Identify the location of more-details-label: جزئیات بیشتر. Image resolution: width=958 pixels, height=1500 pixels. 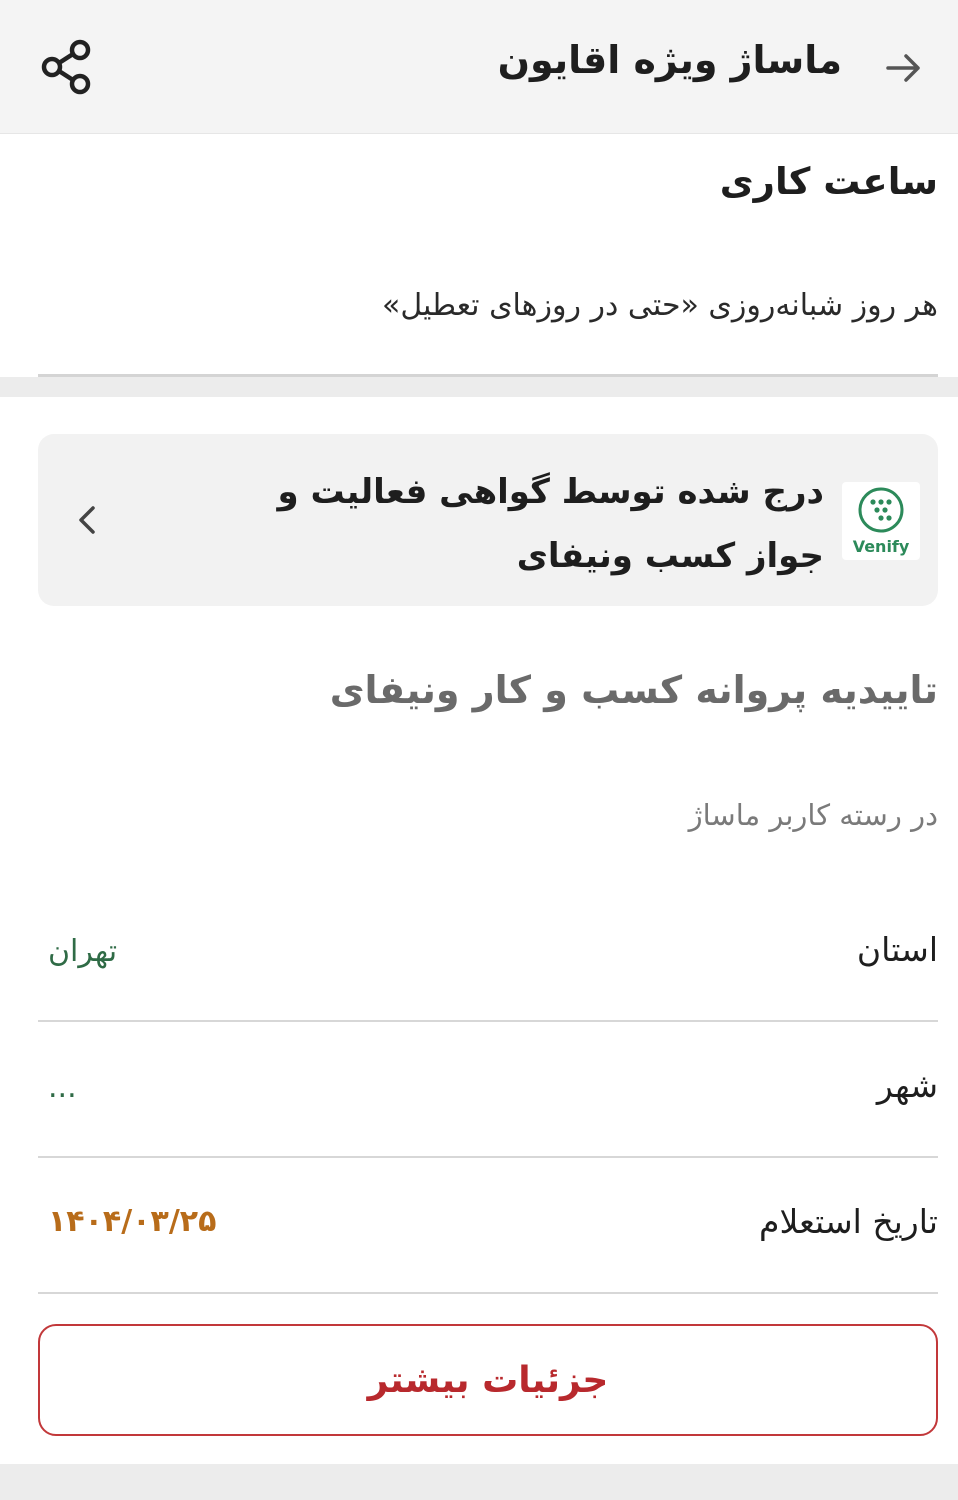
(488, 1380).